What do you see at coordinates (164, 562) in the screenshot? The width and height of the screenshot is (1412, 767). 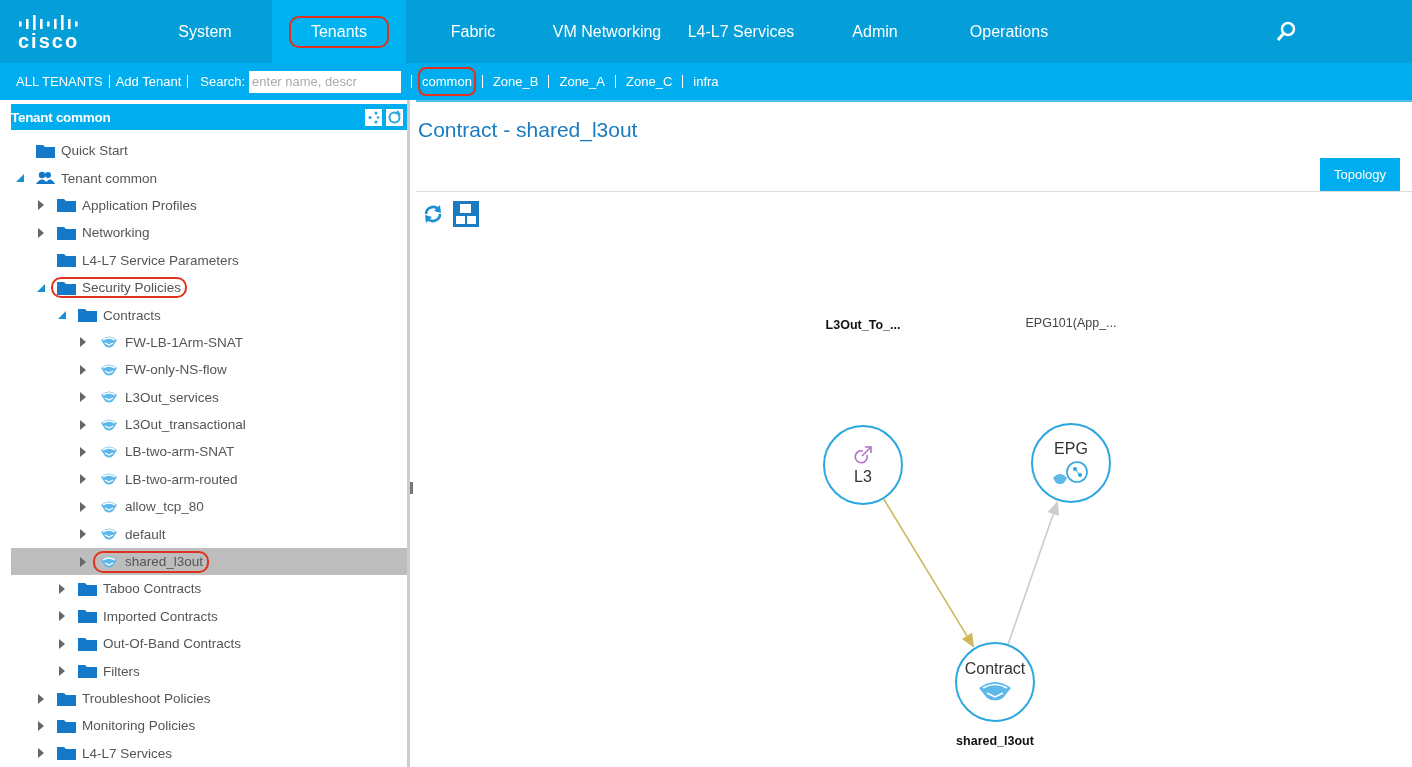 I see `tree-label: shared_l3out` at bounding box center [164, 562].